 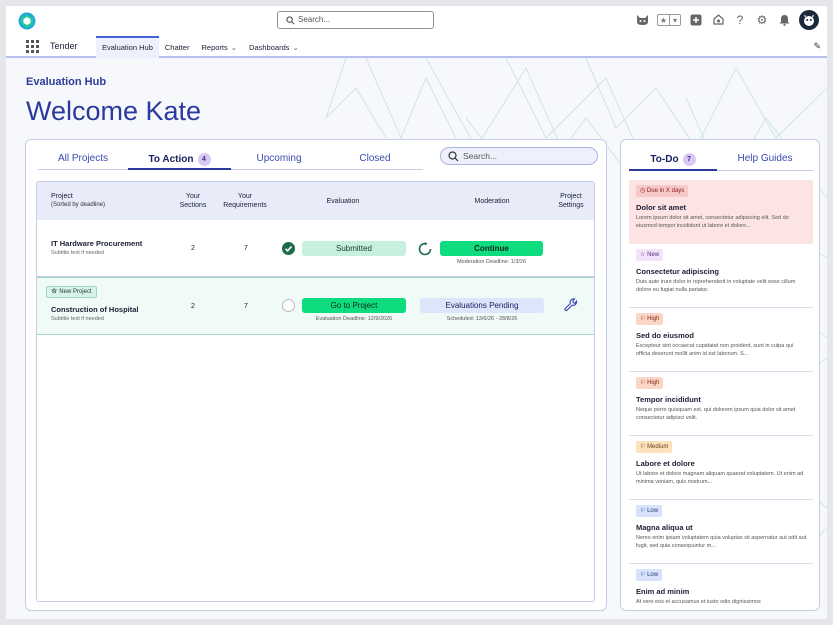 What do you see at coordinates (809, 20) in the screenshot?
I see `avatar` at bounding box center [809, 20].